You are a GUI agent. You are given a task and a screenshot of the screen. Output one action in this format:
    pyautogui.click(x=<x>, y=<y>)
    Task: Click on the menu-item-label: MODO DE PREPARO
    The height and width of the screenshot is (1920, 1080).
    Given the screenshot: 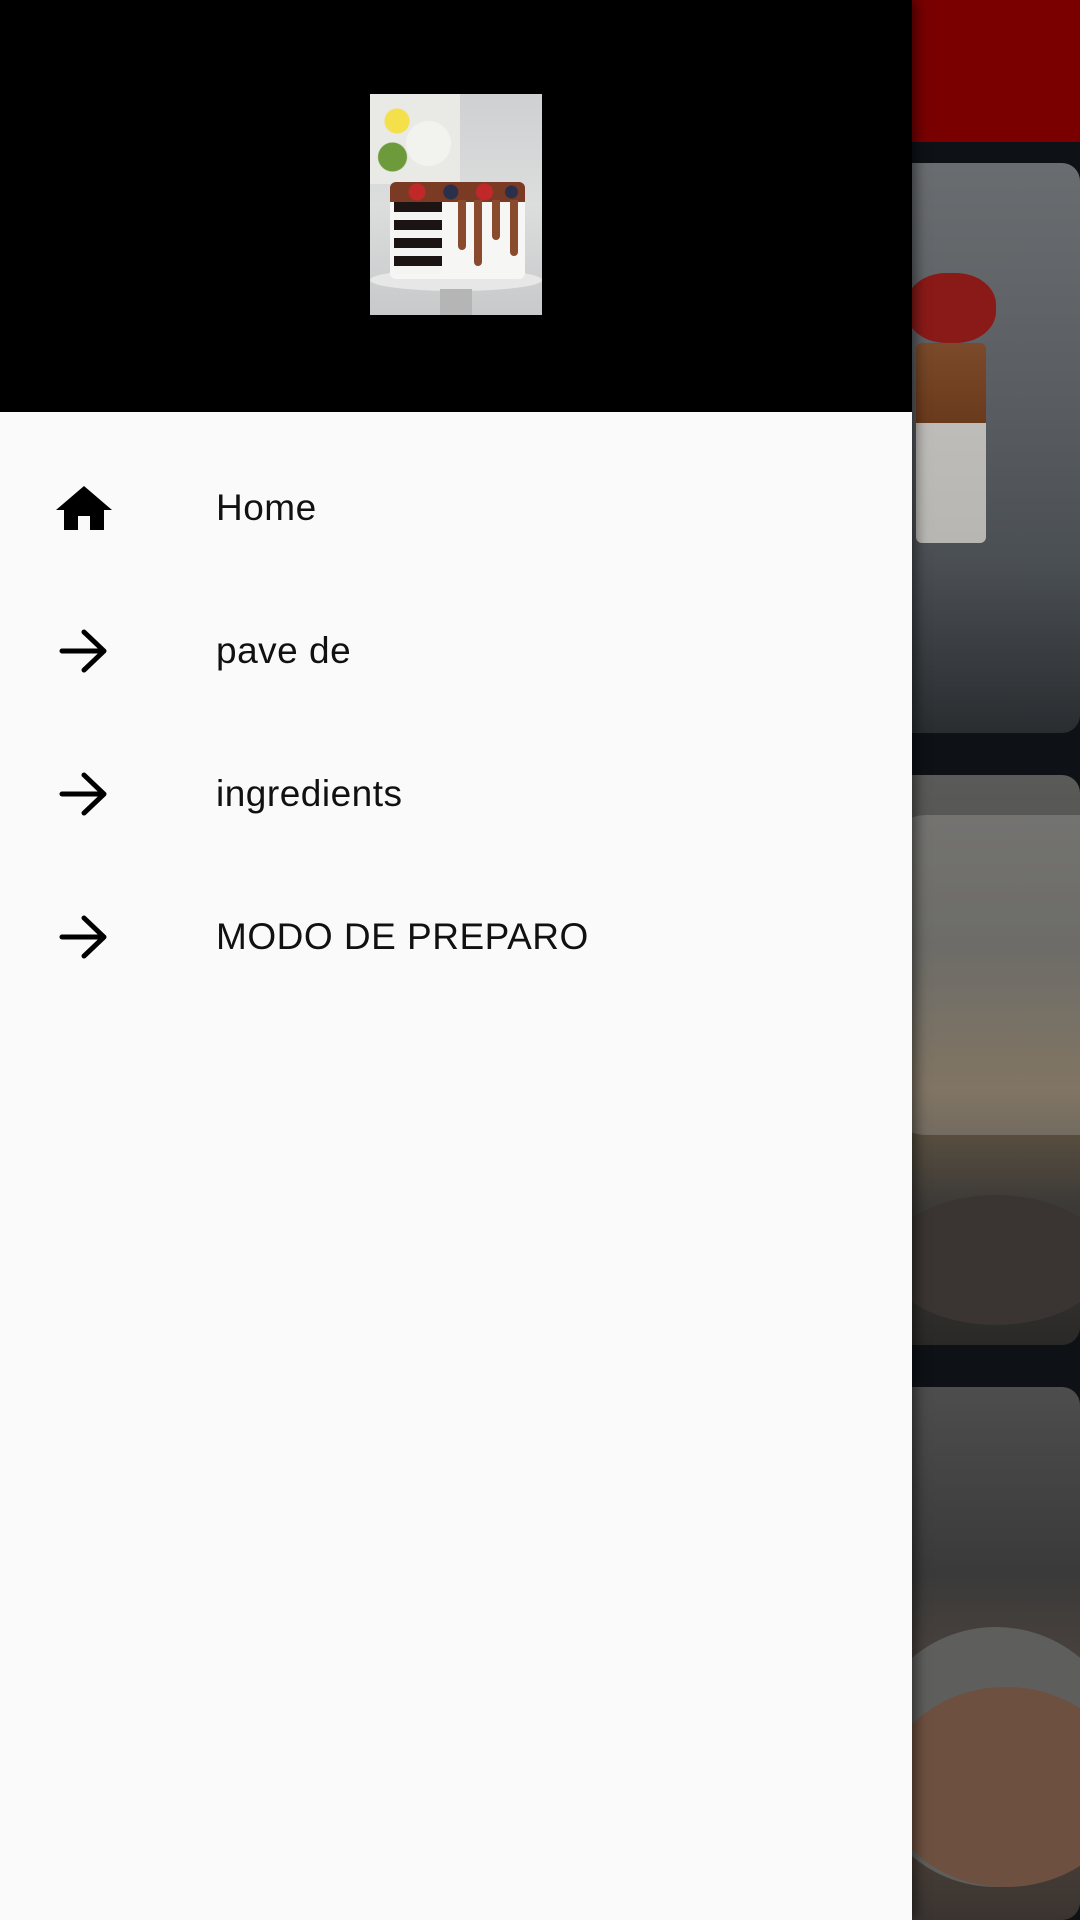 What is the action you would take?
    pyautogui.click(x=402, y=936)
    